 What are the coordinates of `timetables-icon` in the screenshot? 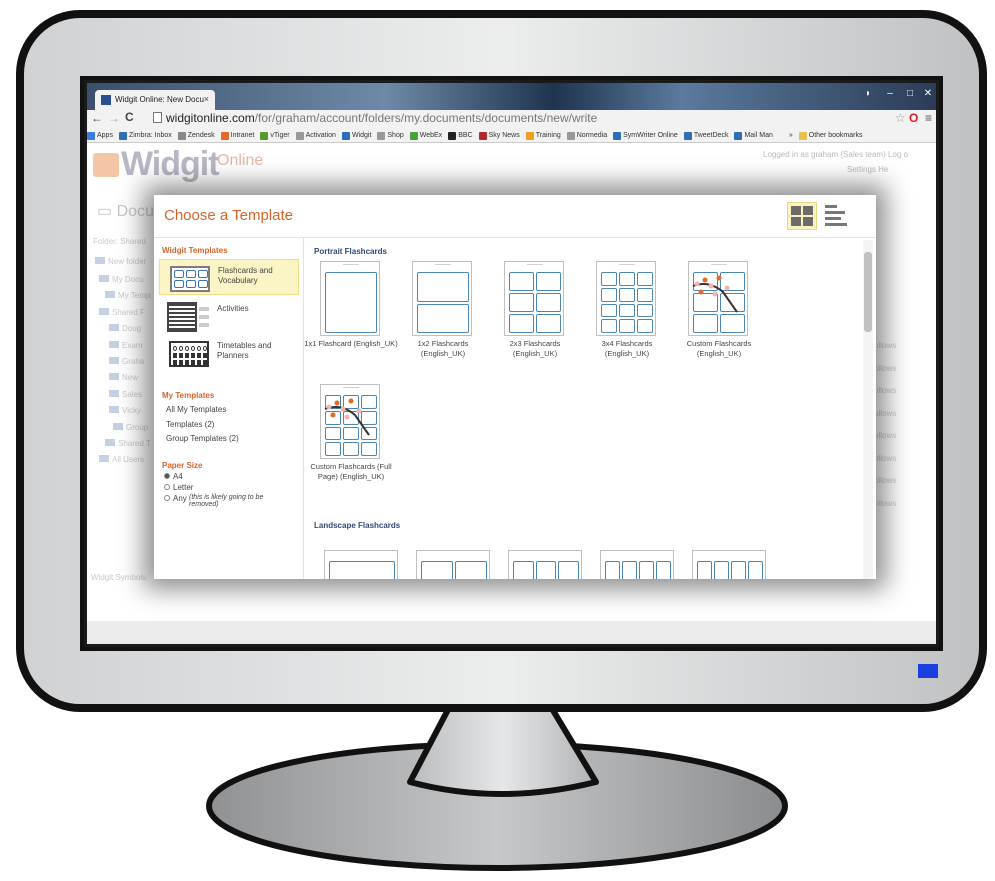 It's located at (189, 354).